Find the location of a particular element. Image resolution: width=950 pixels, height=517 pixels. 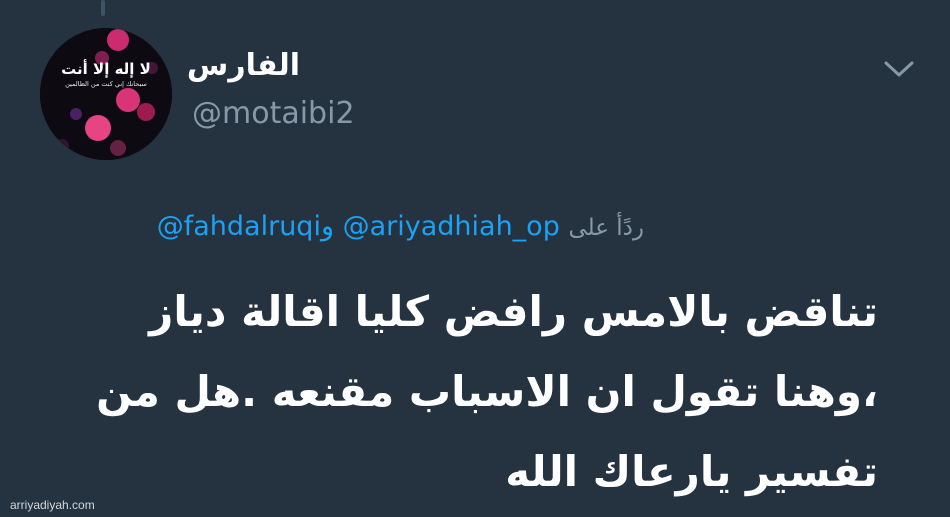

thread-connector-line is located at coordinates (103, 8).